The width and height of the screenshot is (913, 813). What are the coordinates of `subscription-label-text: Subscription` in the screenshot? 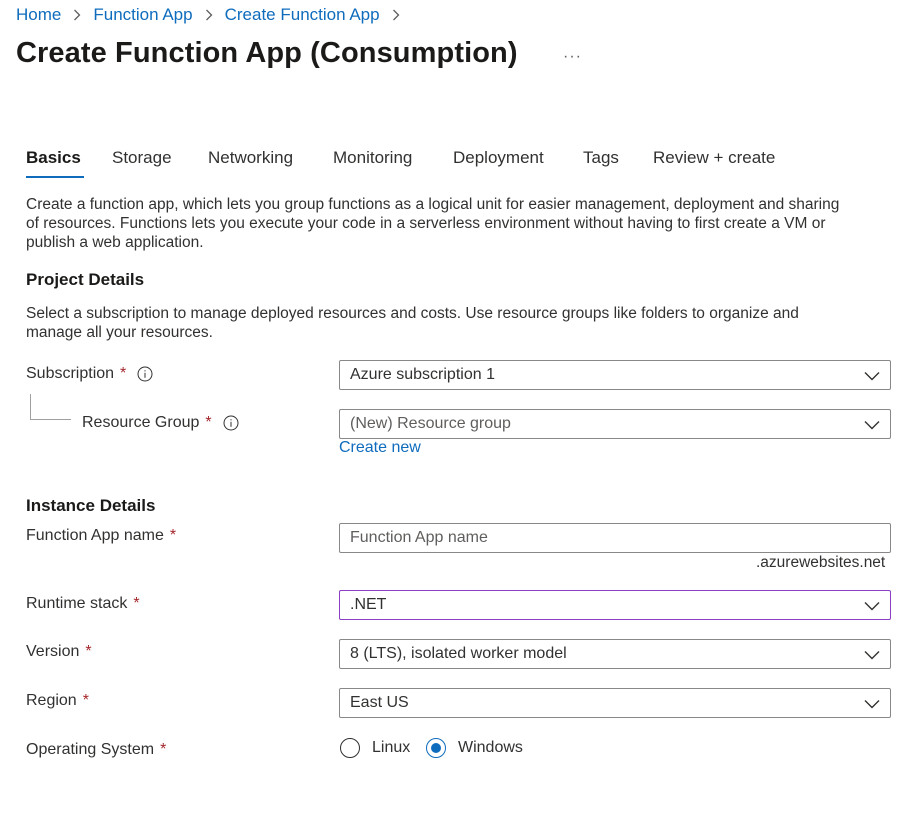 It's located at (70, 373).